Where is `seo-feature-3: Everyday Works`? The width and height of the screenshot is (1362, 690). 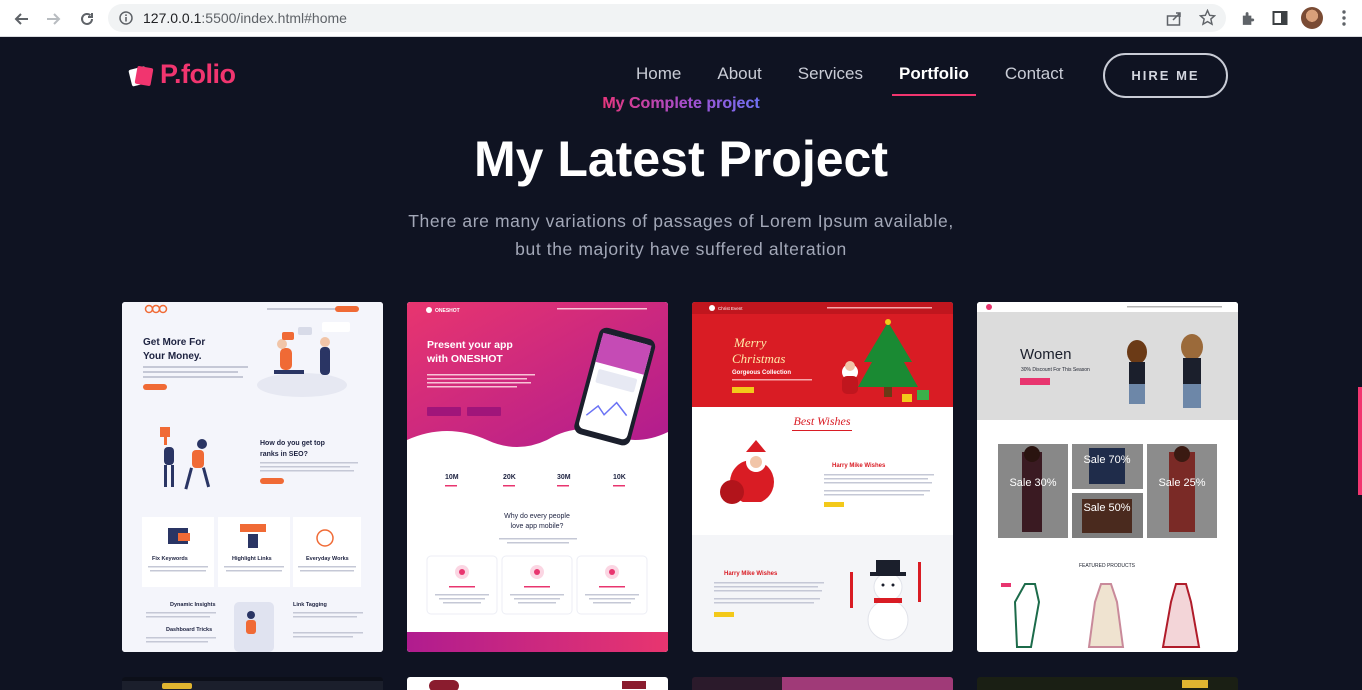 seo-feature-3: Everyday Works is located at coordinates (327, 559).